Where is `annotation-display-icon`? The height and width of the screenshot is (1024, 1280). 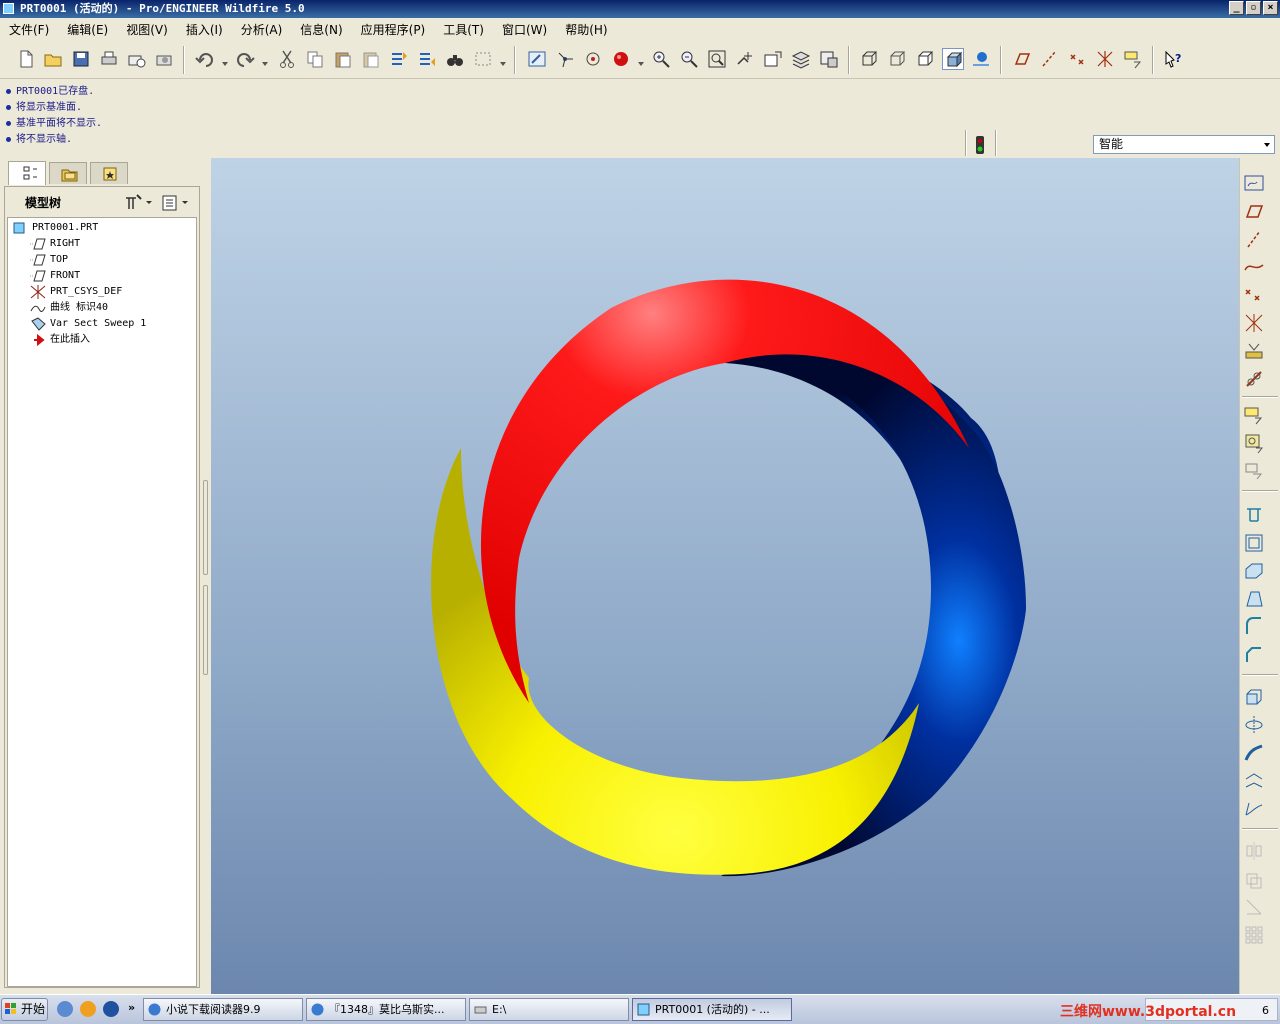 annotation-display-icon is located at coordinates (1133, 59).